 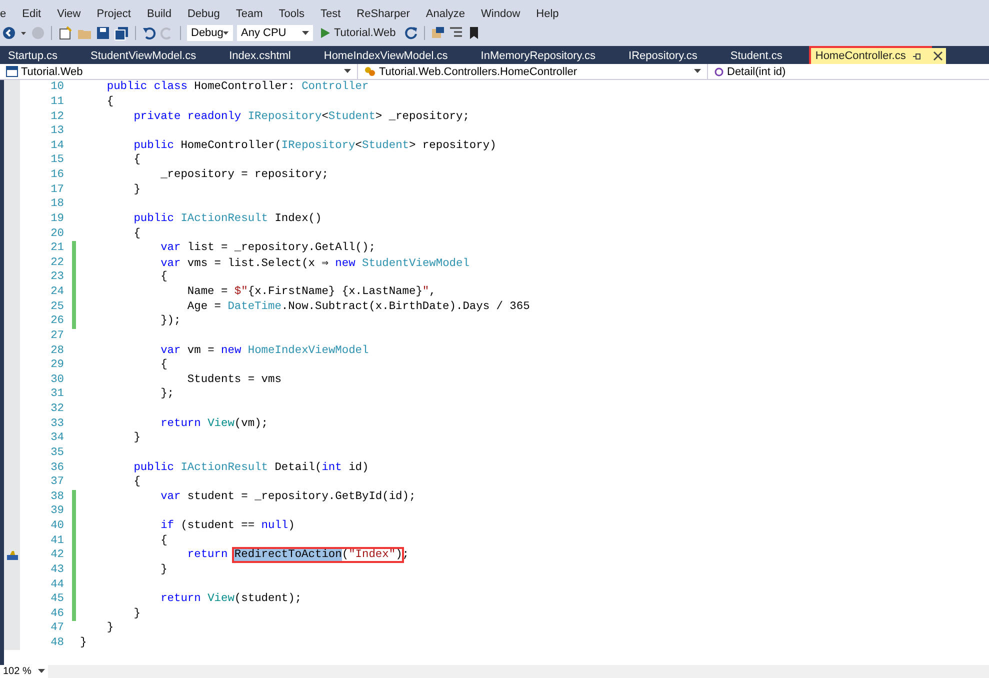 What do you see at coordinates (500, 14) in the screenshot?
I see `menu-item: Window` at bounding box center [500, 14].